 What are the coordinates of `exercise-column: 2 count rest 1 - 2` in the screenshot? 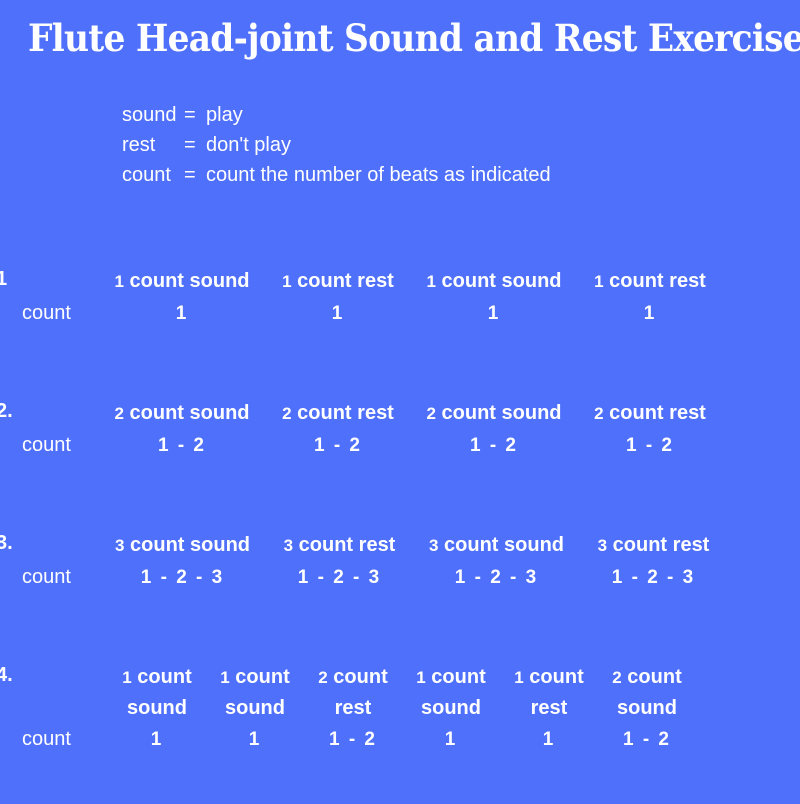 It's located at (650, 428).